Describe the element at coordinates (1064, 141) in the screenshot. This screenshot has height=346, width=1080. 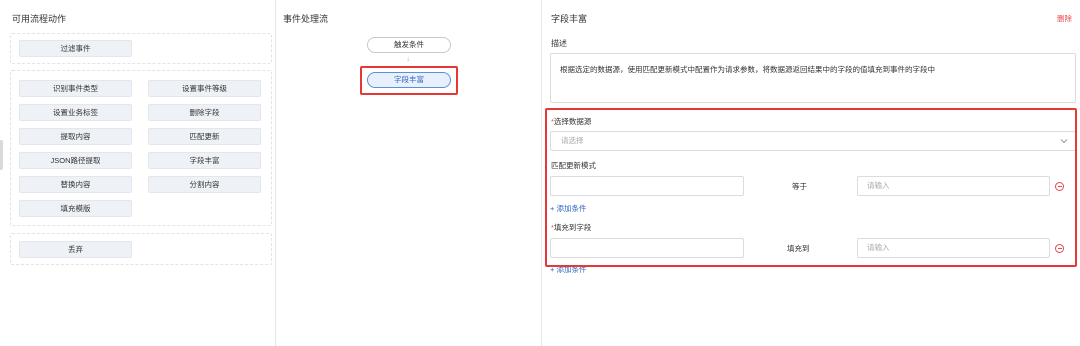
I see `chevron-down-icon` at that location.